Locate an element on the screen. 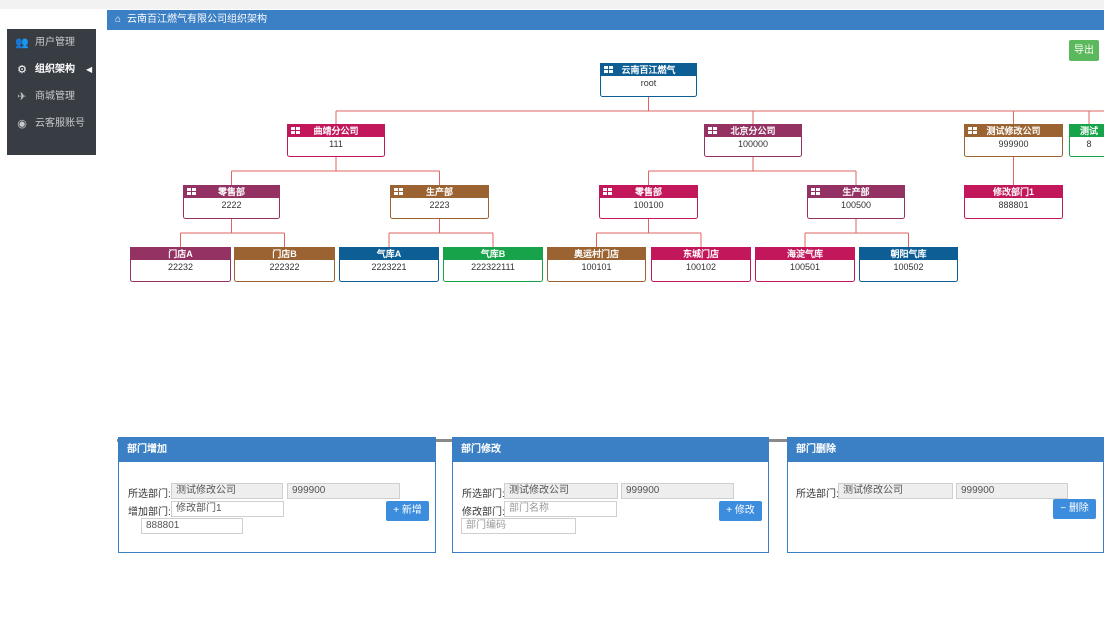 The width and height of the screenshot is (1104, 619). org-node-title: 修改部门1 is located at coordinates (1013, 191).